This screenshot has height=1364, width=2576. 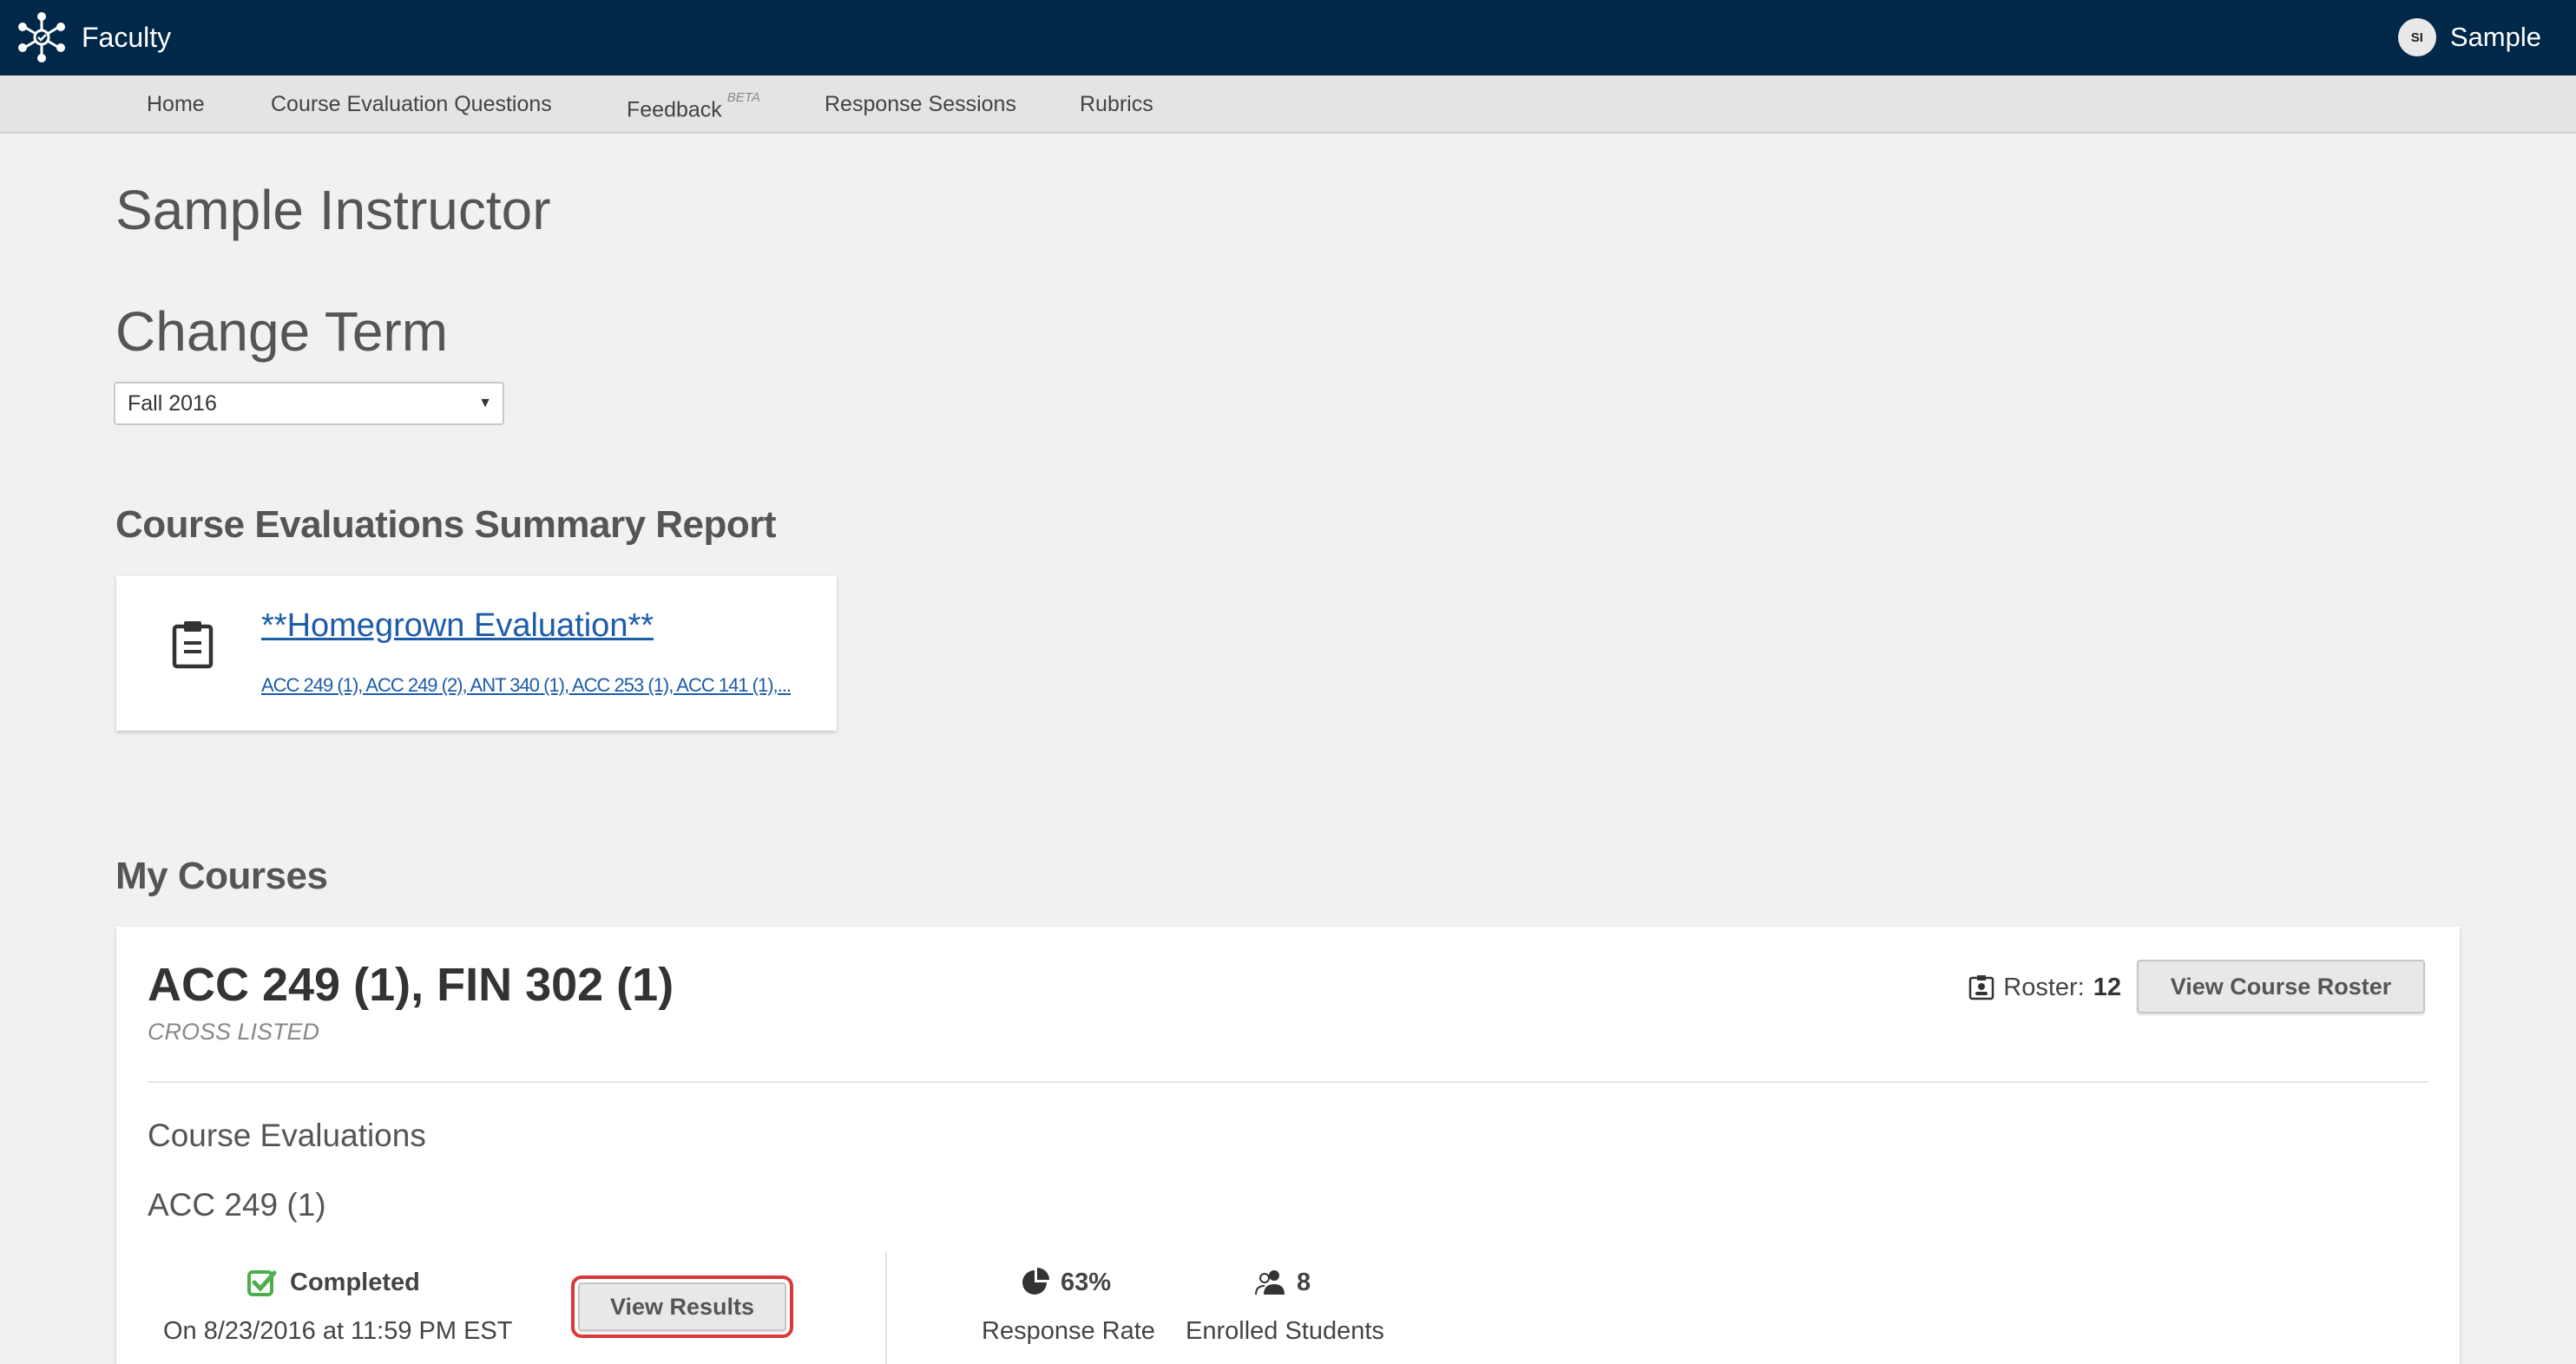 I want to click on course-evaluations-heading: Course Evaluations, so click(x=287, y=1136).